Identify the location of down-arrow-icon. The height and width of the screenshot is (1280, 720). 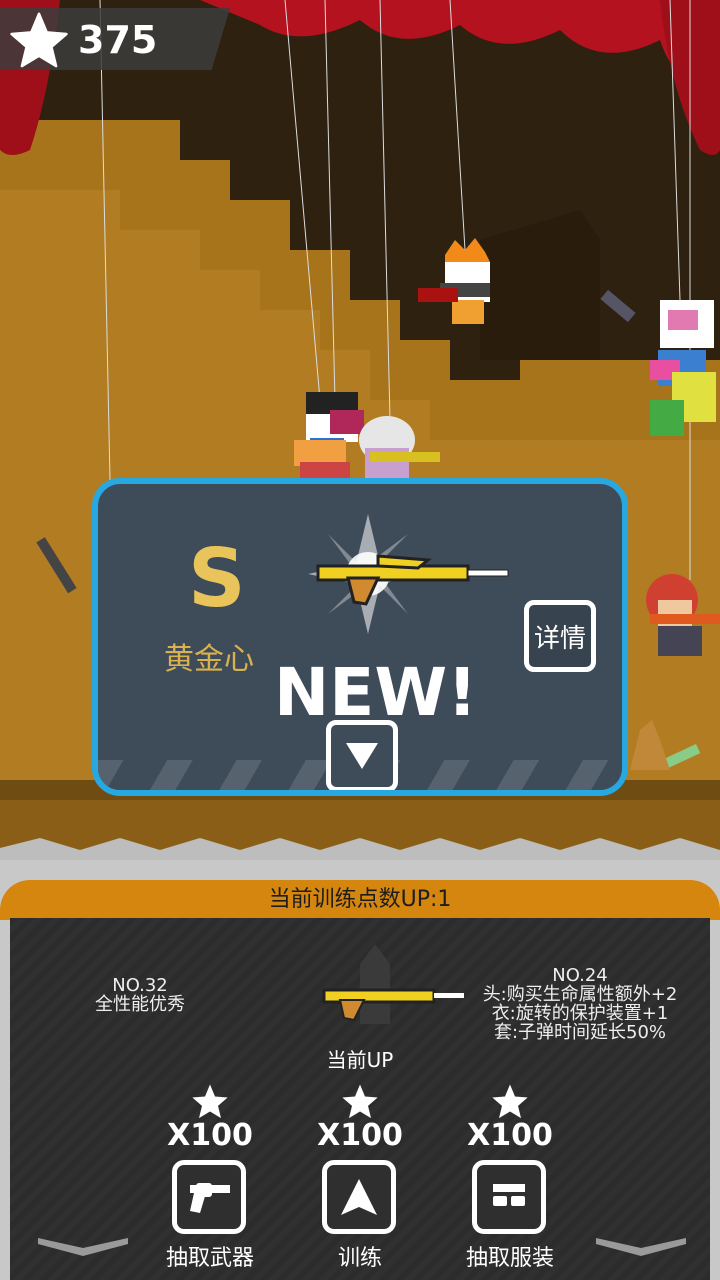
(362, 756).